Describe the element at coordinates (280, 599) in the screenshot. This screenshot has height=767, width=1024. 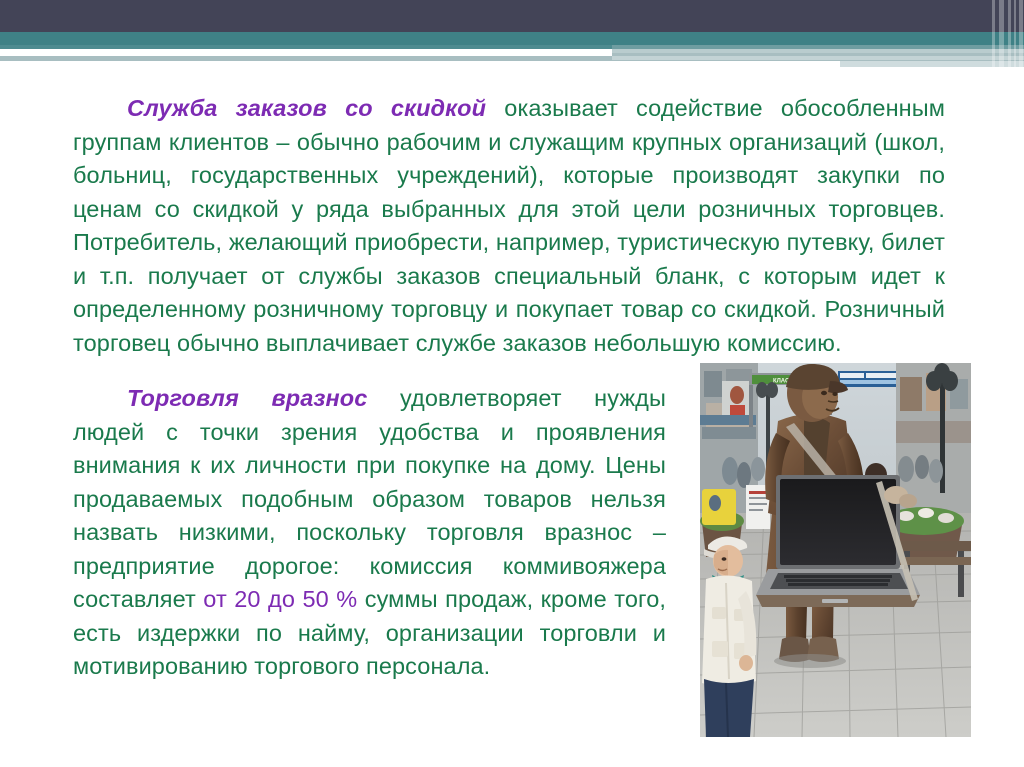
I see `paragraph-accent-commission-range: от 20 до 50 %` at that location.